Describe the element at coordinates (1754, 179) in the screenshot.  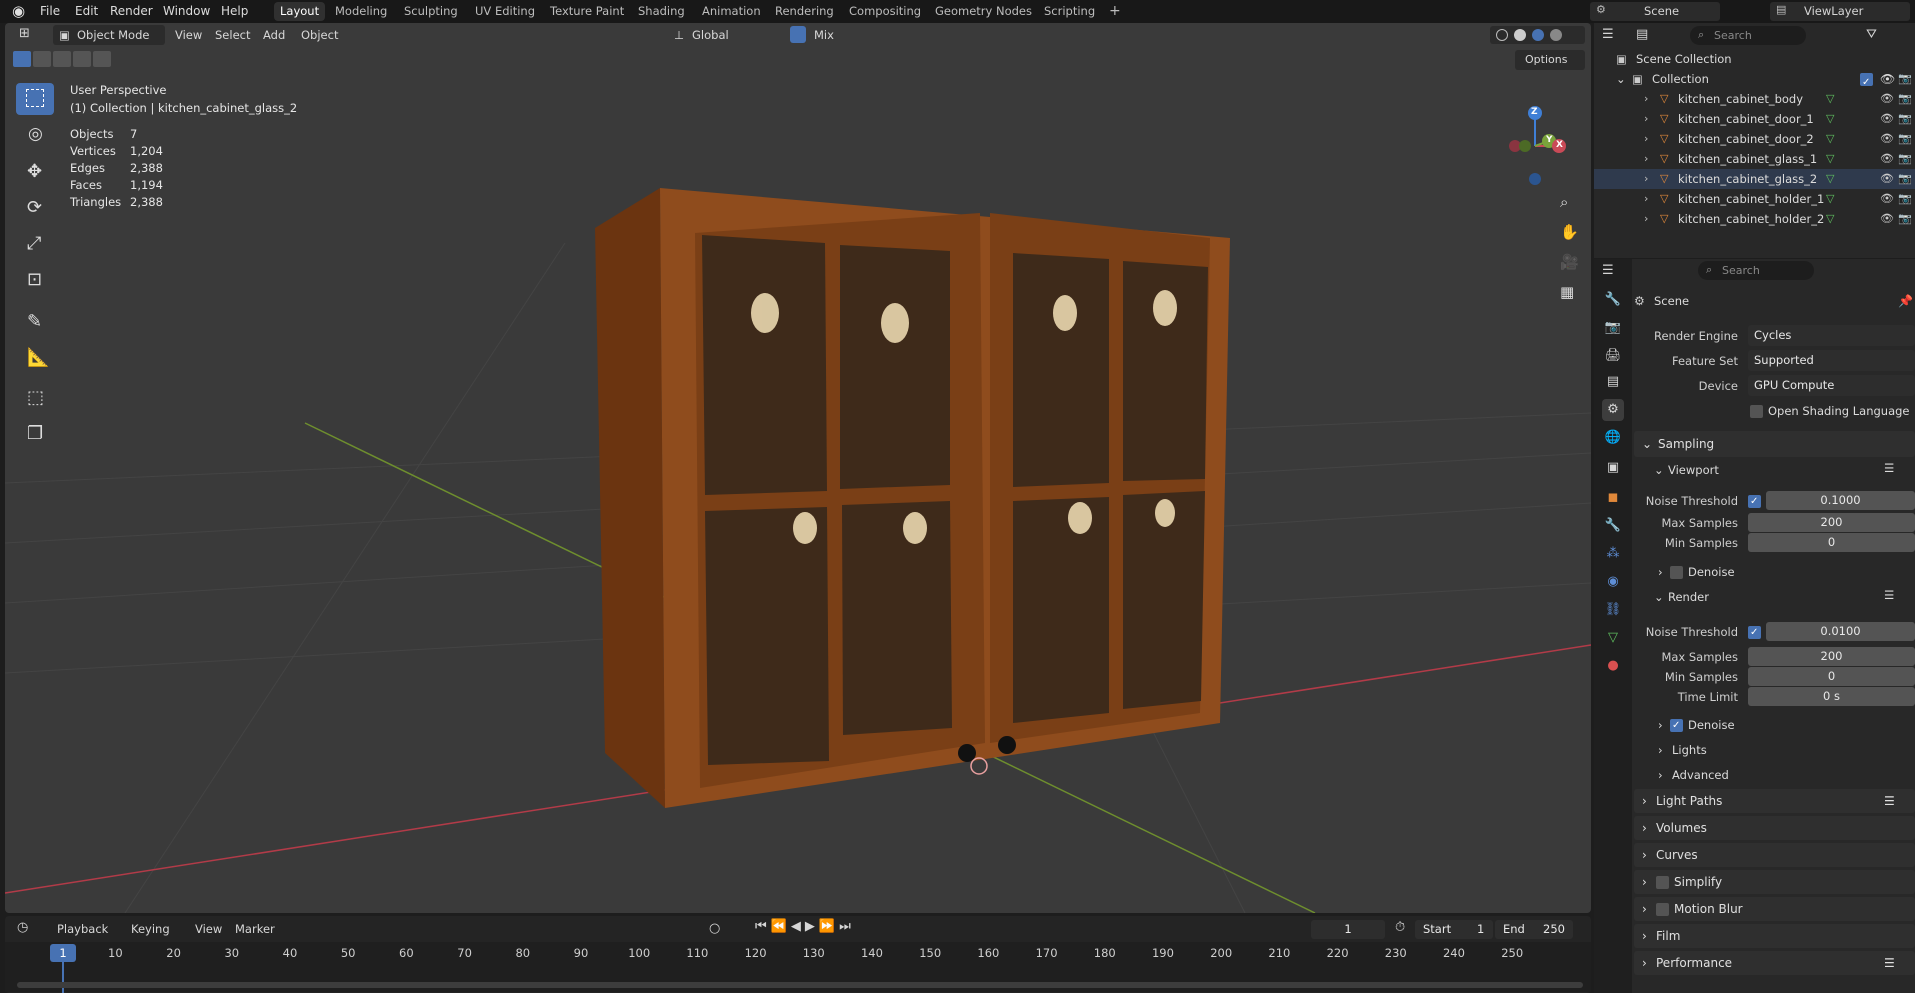
I see `outliner-object-row: › ▽ kitchen_cabinet_glass_2 ▽ 👁 📷` at that location.